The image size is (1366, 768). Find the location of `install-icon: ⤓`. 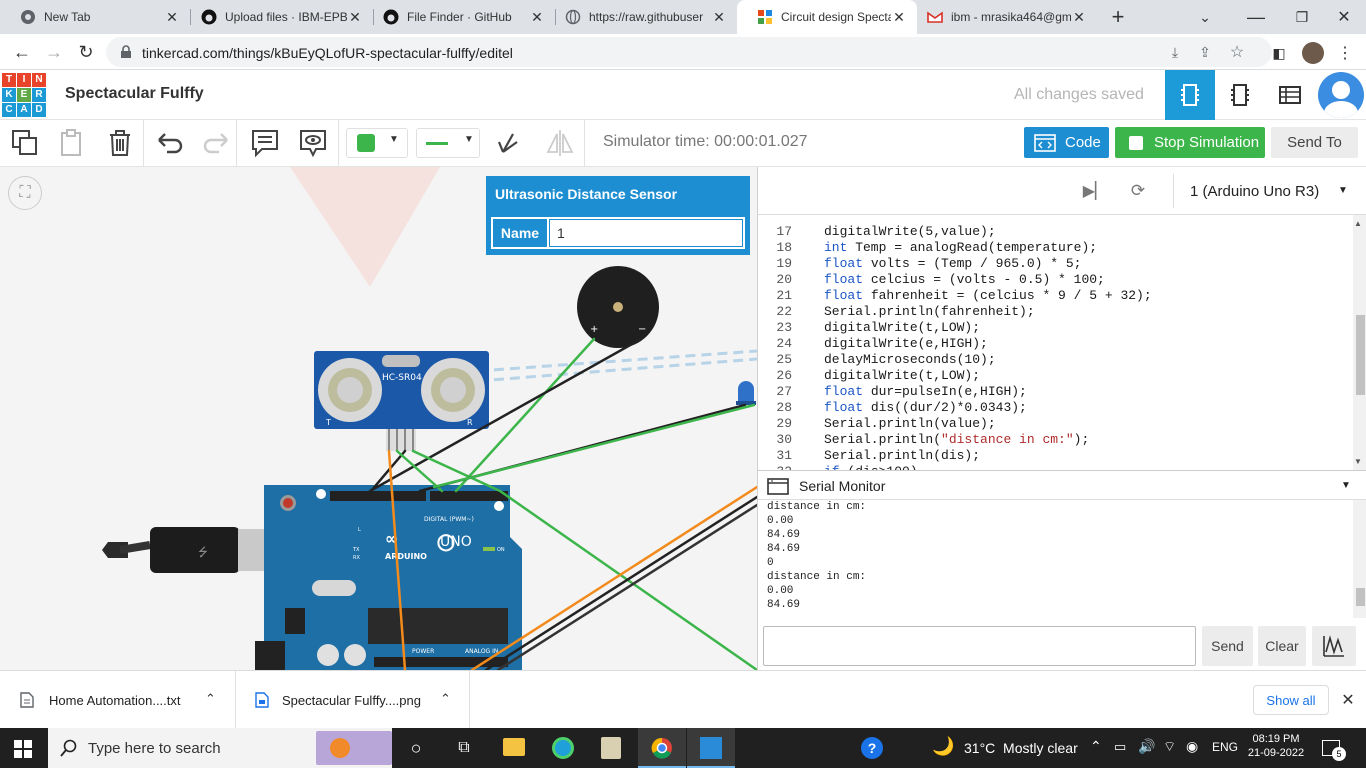

install-icon: ⤓ is located at coordinates (1175, 52).